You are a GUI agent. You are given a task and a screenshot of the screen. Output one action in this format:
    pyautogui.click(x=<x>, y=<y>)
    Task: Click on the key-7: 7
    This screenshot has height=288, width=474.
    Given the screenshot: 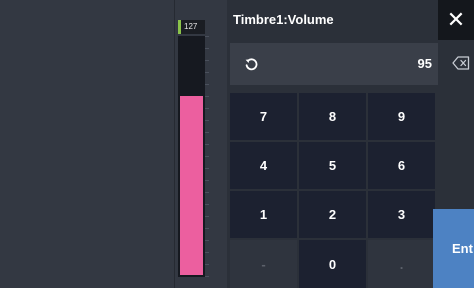 What is the action you would take?
    pyautogui.click(x=263, y=116)
    